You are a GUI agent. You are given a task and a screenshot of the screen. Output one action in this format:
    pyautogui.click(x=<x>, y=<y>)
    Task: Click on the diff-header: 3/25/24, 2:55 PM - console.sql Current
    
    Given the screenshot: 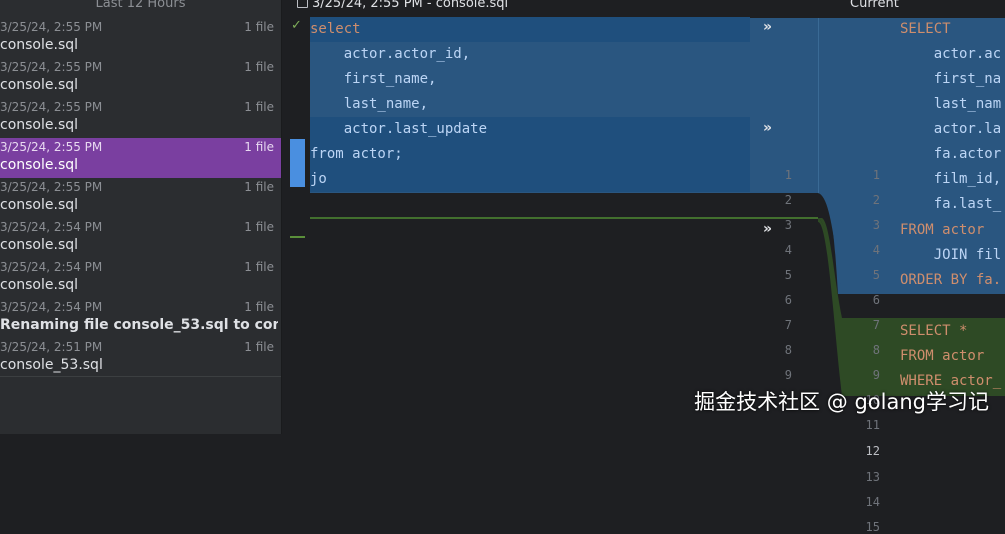 What is the action you would take?
    pyautogui.click(x=643, y=7)
    